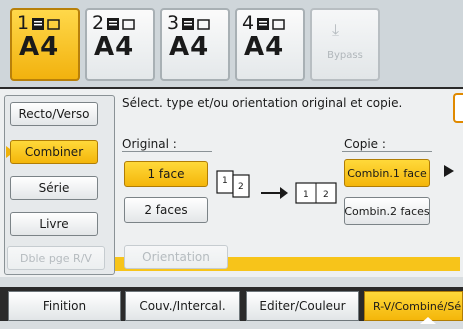 This screenshot has width=463, height=329. What do you see at coordinates (428, 320) in the screenshot?
I see `active-tab-notch-icon` at bounding box center [428, 320].